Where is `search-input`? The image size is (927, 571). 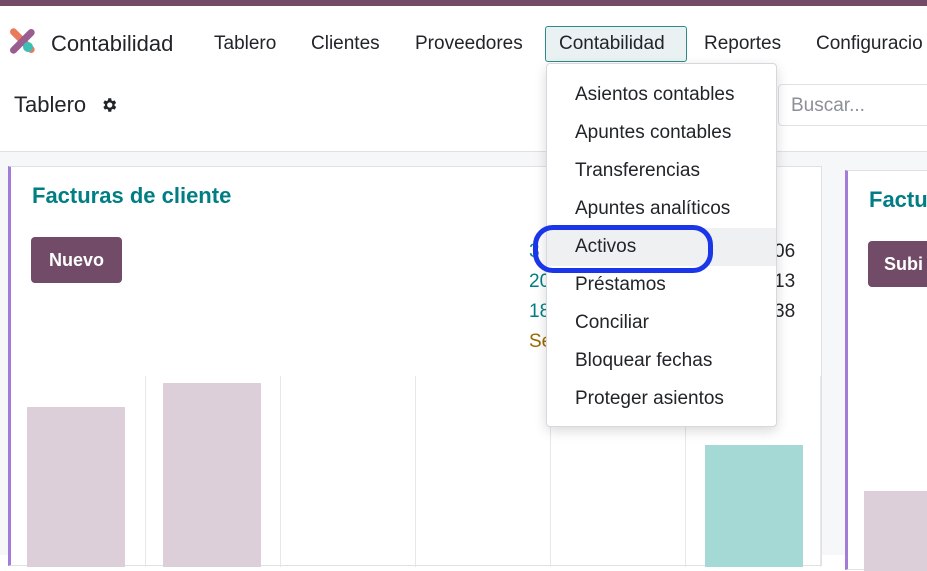 search-input is located at coordinates (859, 106).